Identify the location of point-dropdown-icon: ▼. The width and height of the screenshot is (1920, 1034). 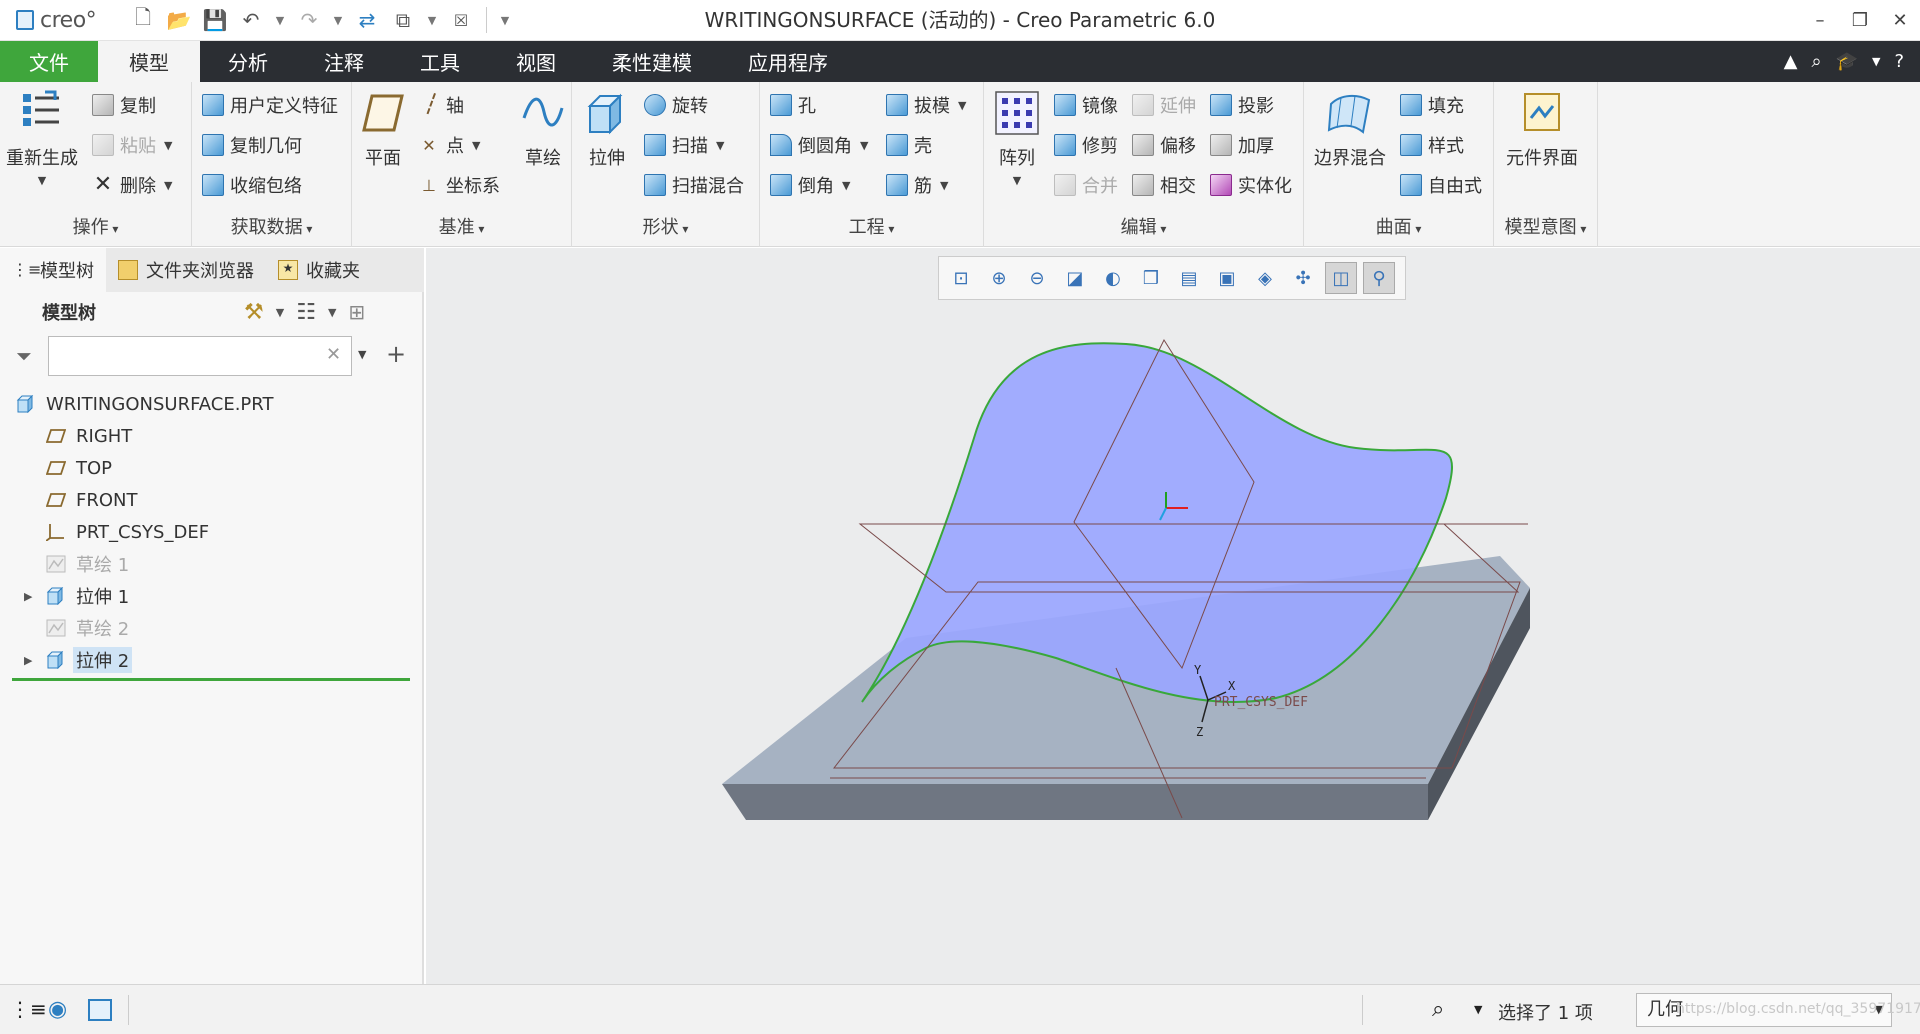
(476, 145).